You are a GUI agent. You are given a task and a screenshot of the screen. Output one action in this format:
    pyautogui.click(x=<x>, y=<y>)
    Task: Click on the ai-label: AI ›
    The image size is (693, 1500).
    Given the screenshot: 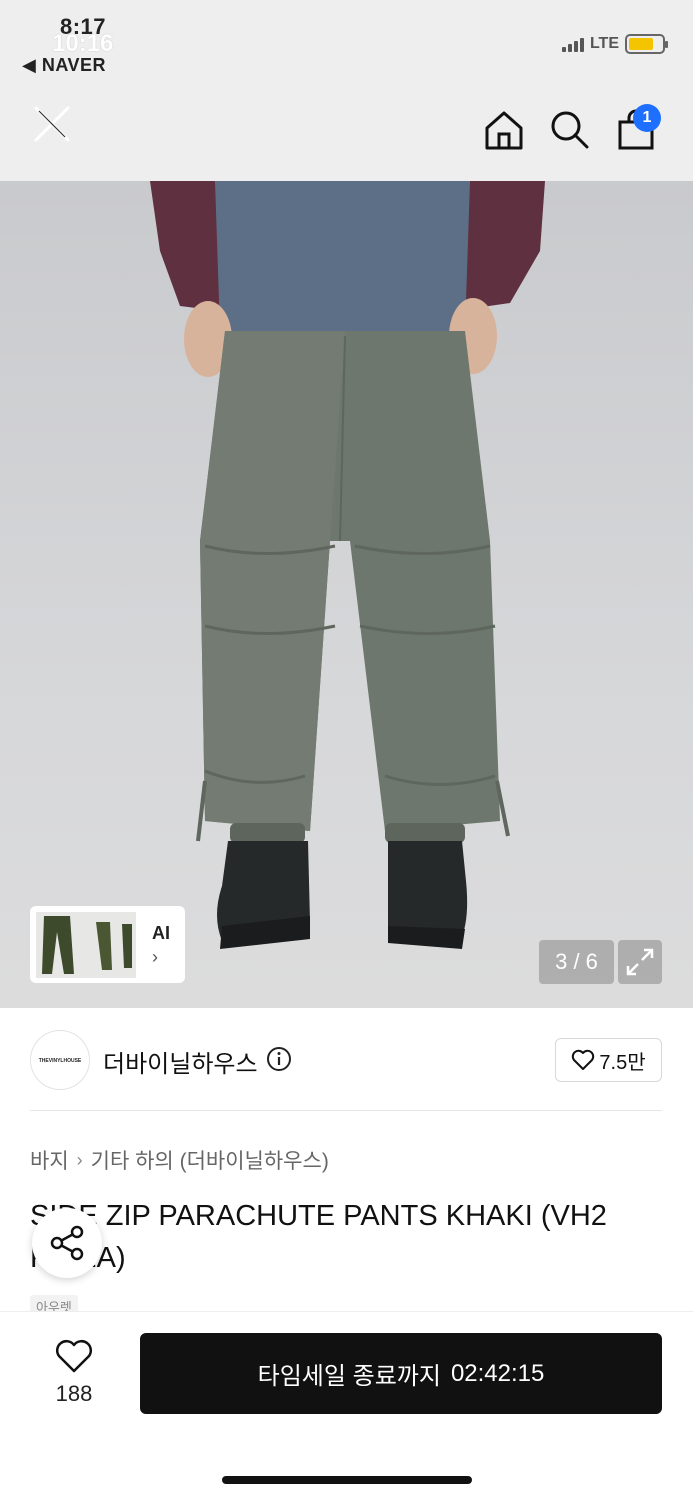 What is the action you would take?
    pyautogui.click(x=161, y=945)
    